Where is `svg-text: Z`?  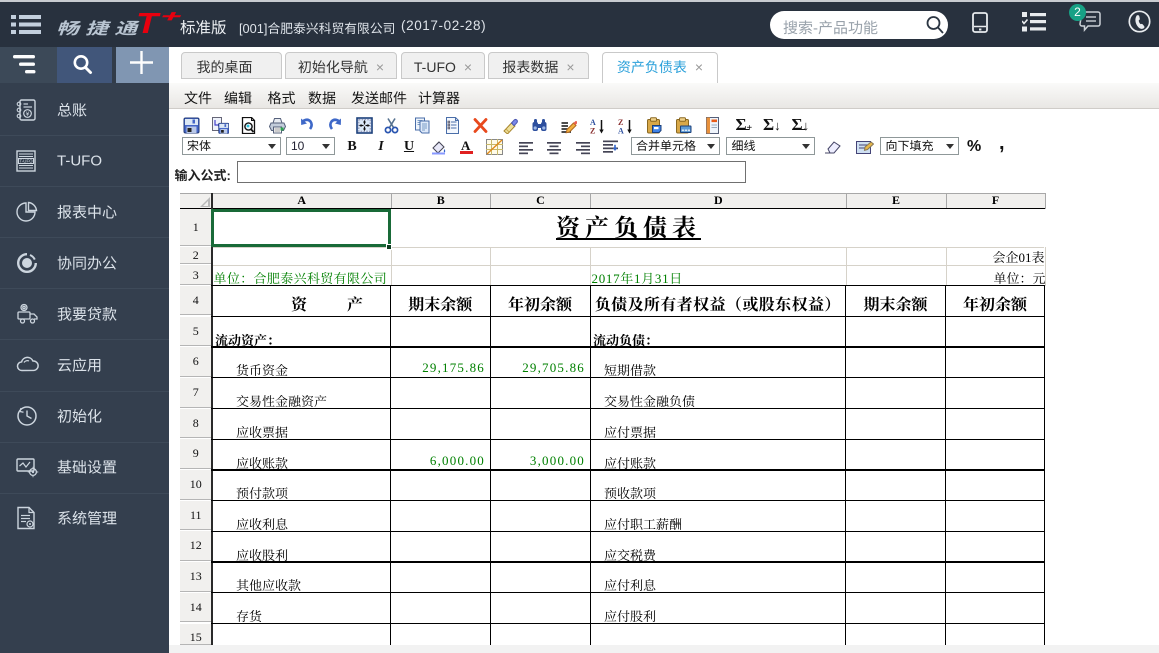 svg-text: Z is located at coordinates (592, 130).